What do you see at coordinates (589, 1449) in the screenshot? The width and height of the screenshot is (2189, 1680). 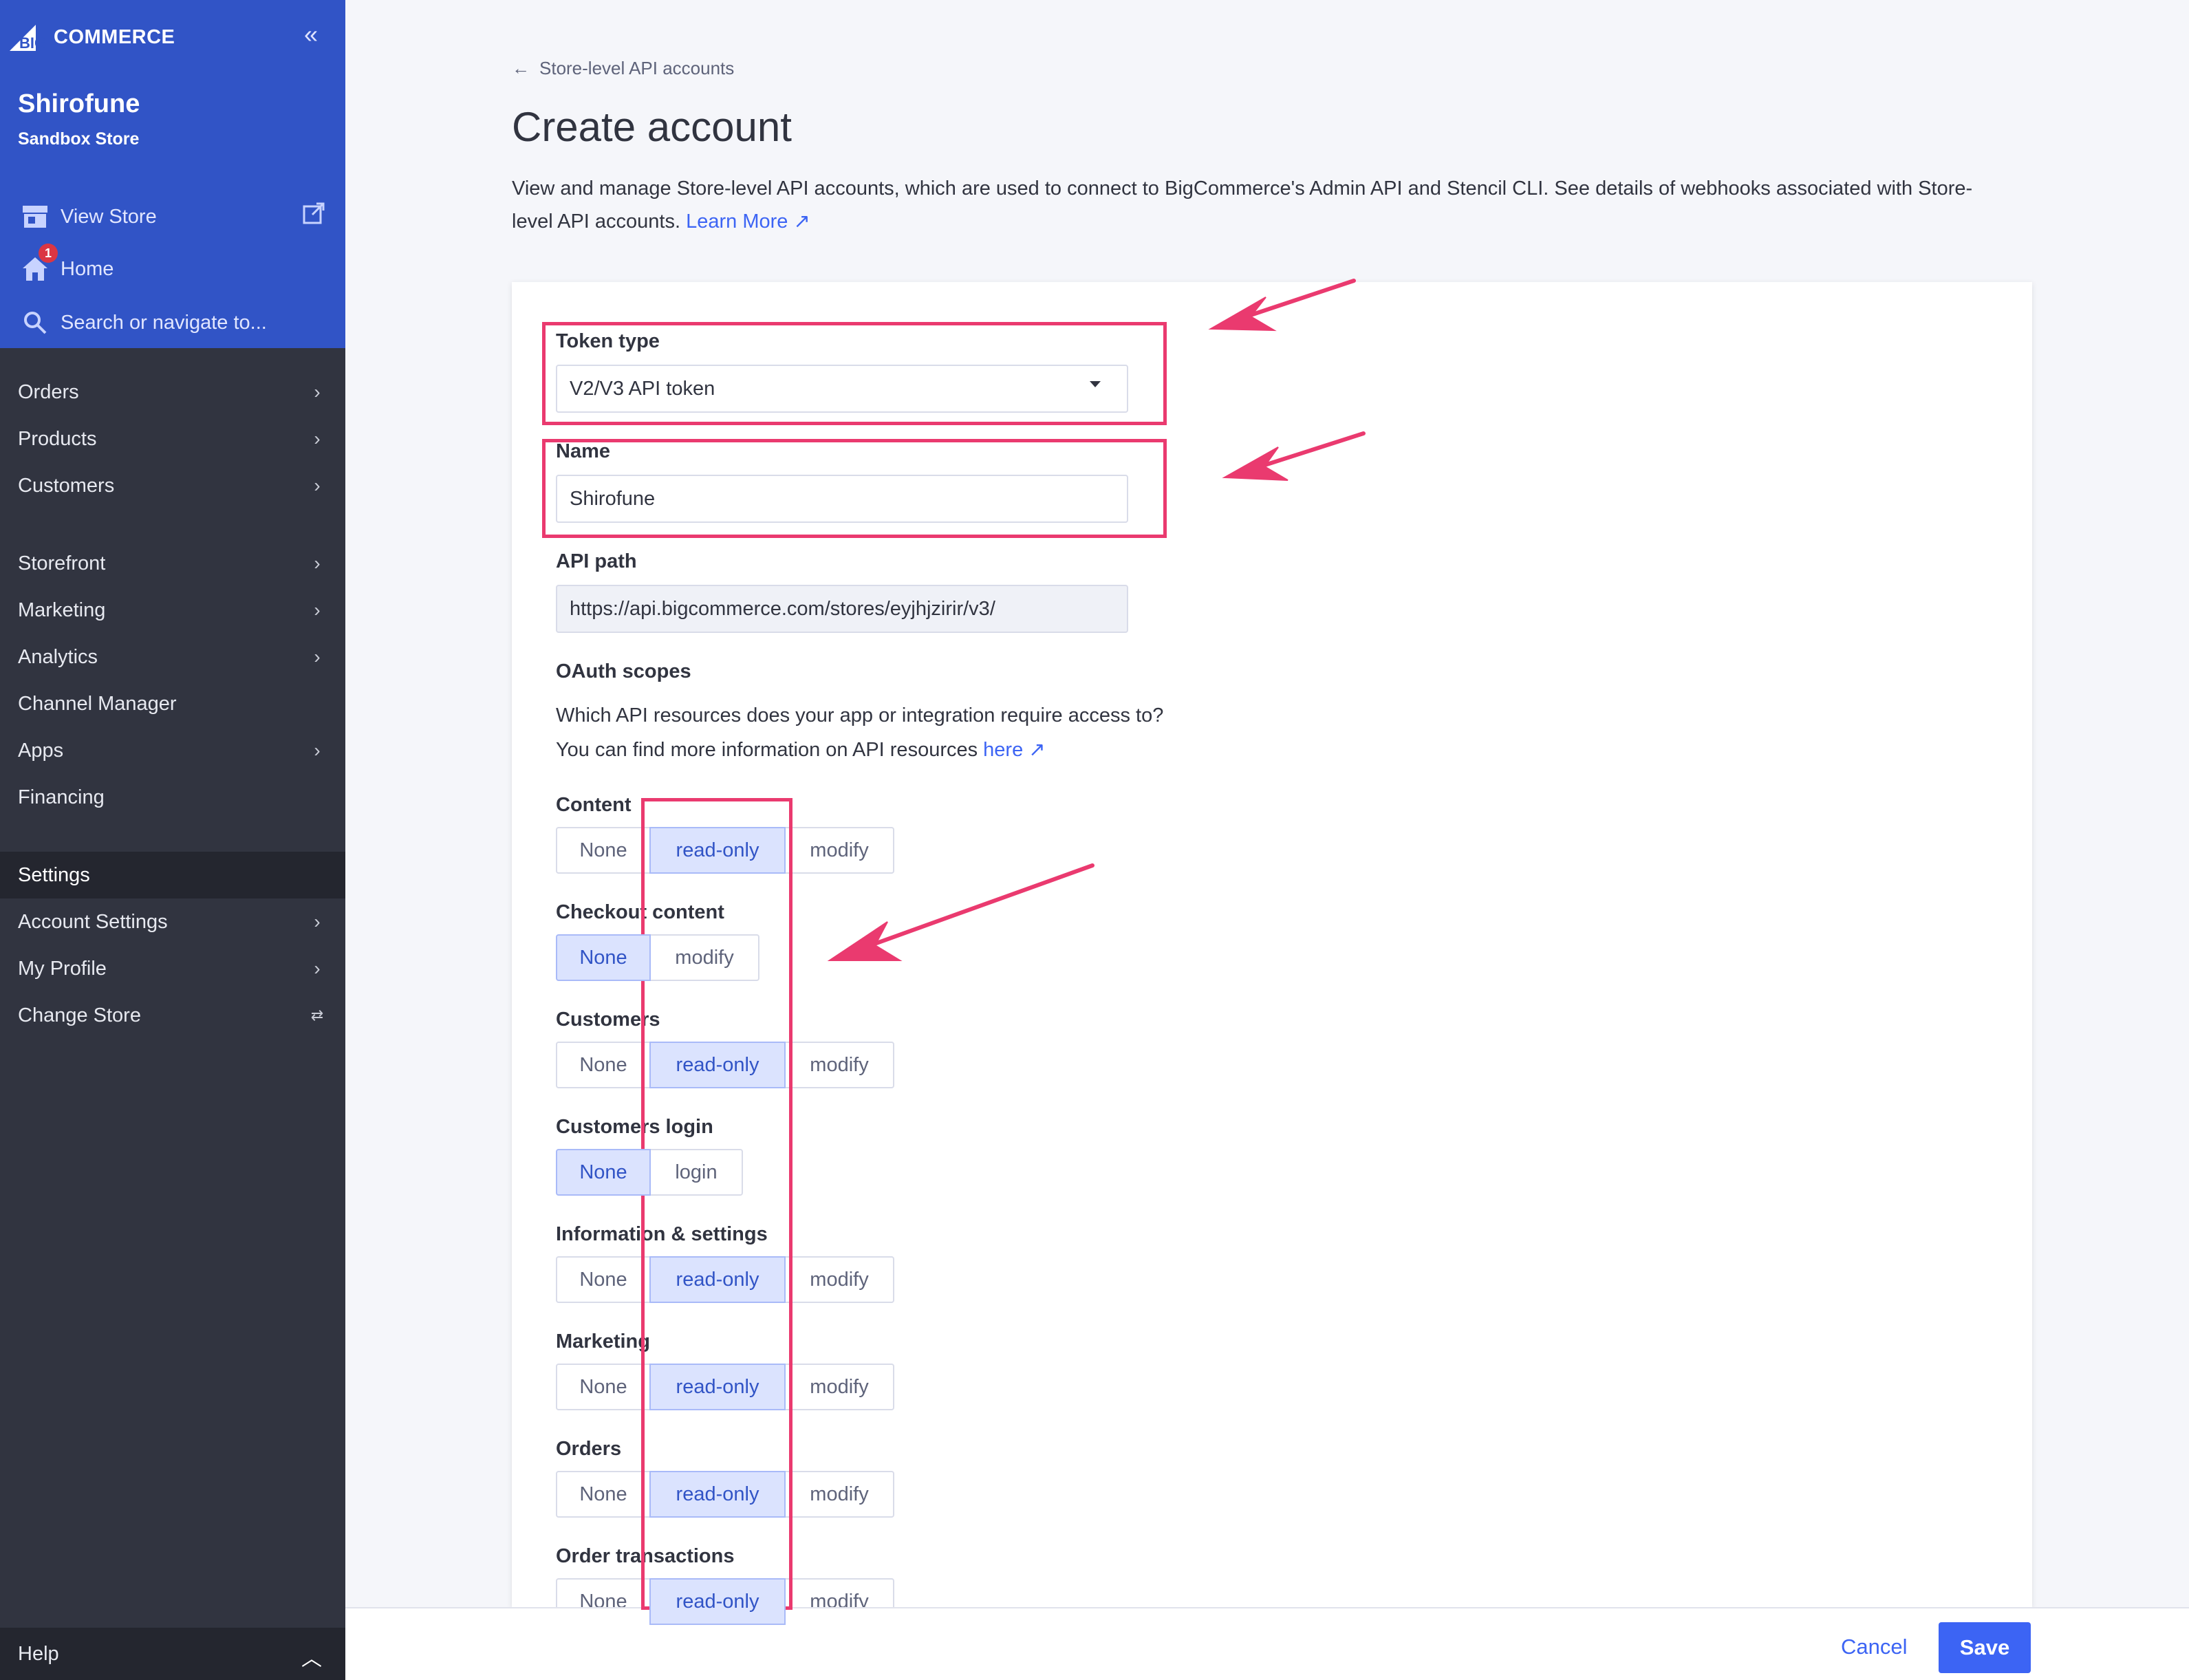 I see `scope-label-orders: Orders` at bounding box center [589, 1449].